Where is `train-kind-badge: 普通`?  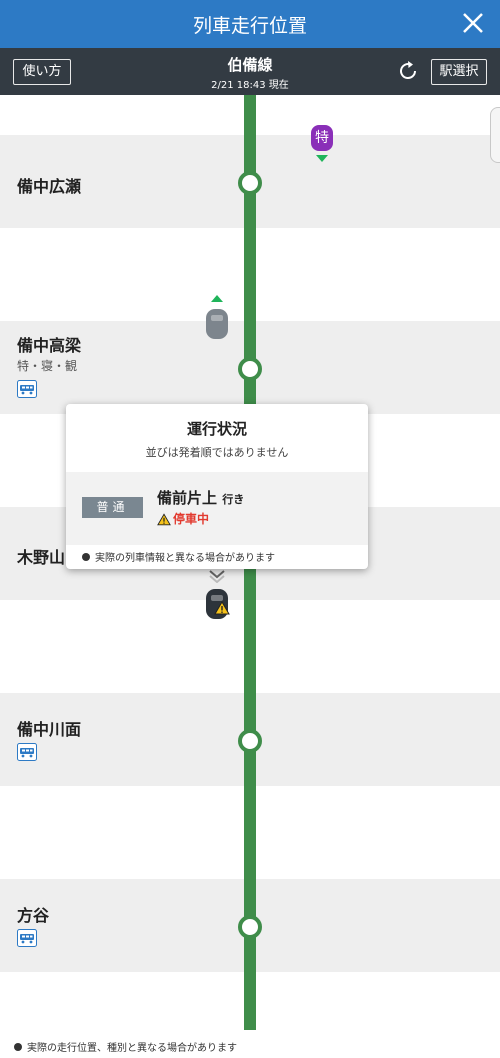 train-kind-badge: 普通 is located at coordinates (112, 507).